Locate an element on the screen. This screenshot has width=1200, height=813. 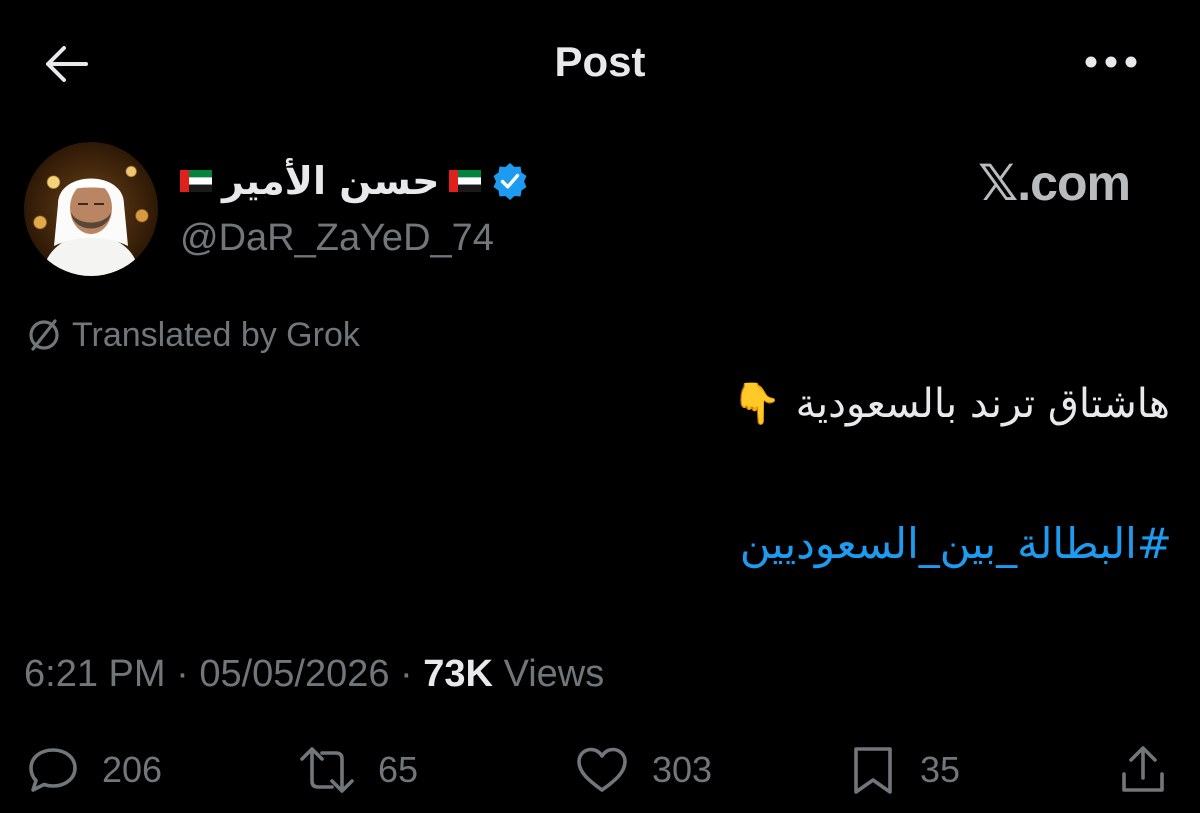
reply-icon is located at coordinates (53, 770).